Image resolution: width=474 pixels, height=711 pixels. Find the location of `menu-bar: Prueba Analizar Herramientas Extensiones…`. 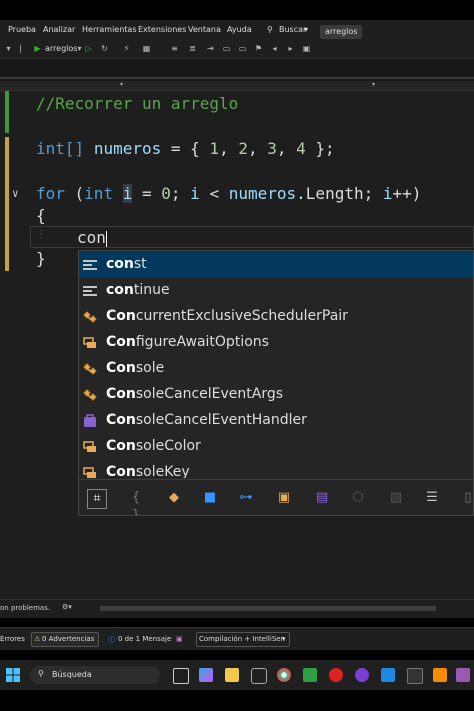

menu-bar: Prueba Analizar Herramientas Extensiones… is located at coordinates (237, 30).